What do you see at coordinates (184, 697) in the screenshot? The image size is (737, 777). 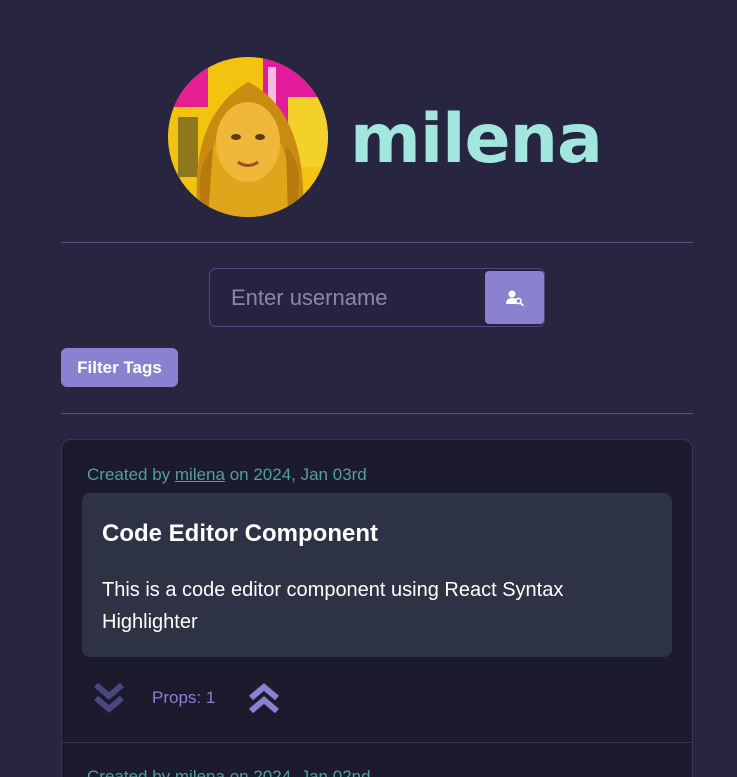 I see `props-count: Props: 1` at bounding box center [184, 697].